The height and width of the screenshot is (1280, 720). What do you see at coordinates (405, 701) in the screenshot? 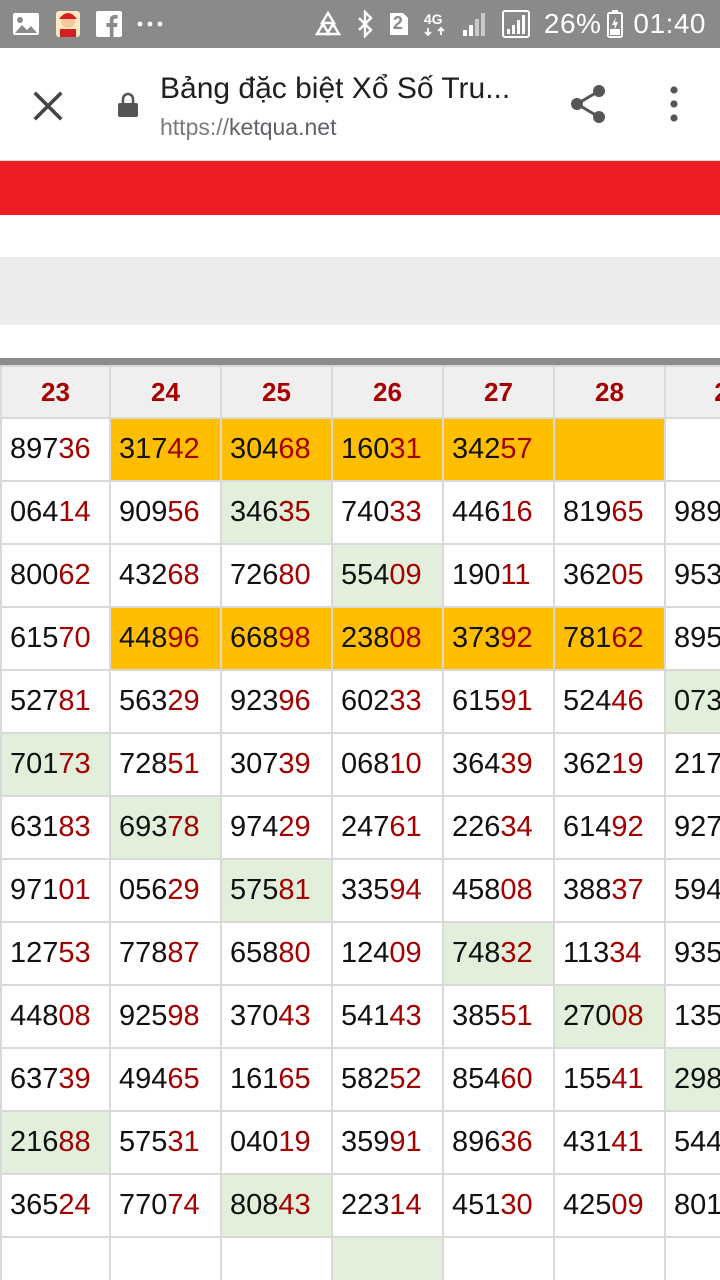
I see `number-tail: 33` at bounding box center [405, 701].